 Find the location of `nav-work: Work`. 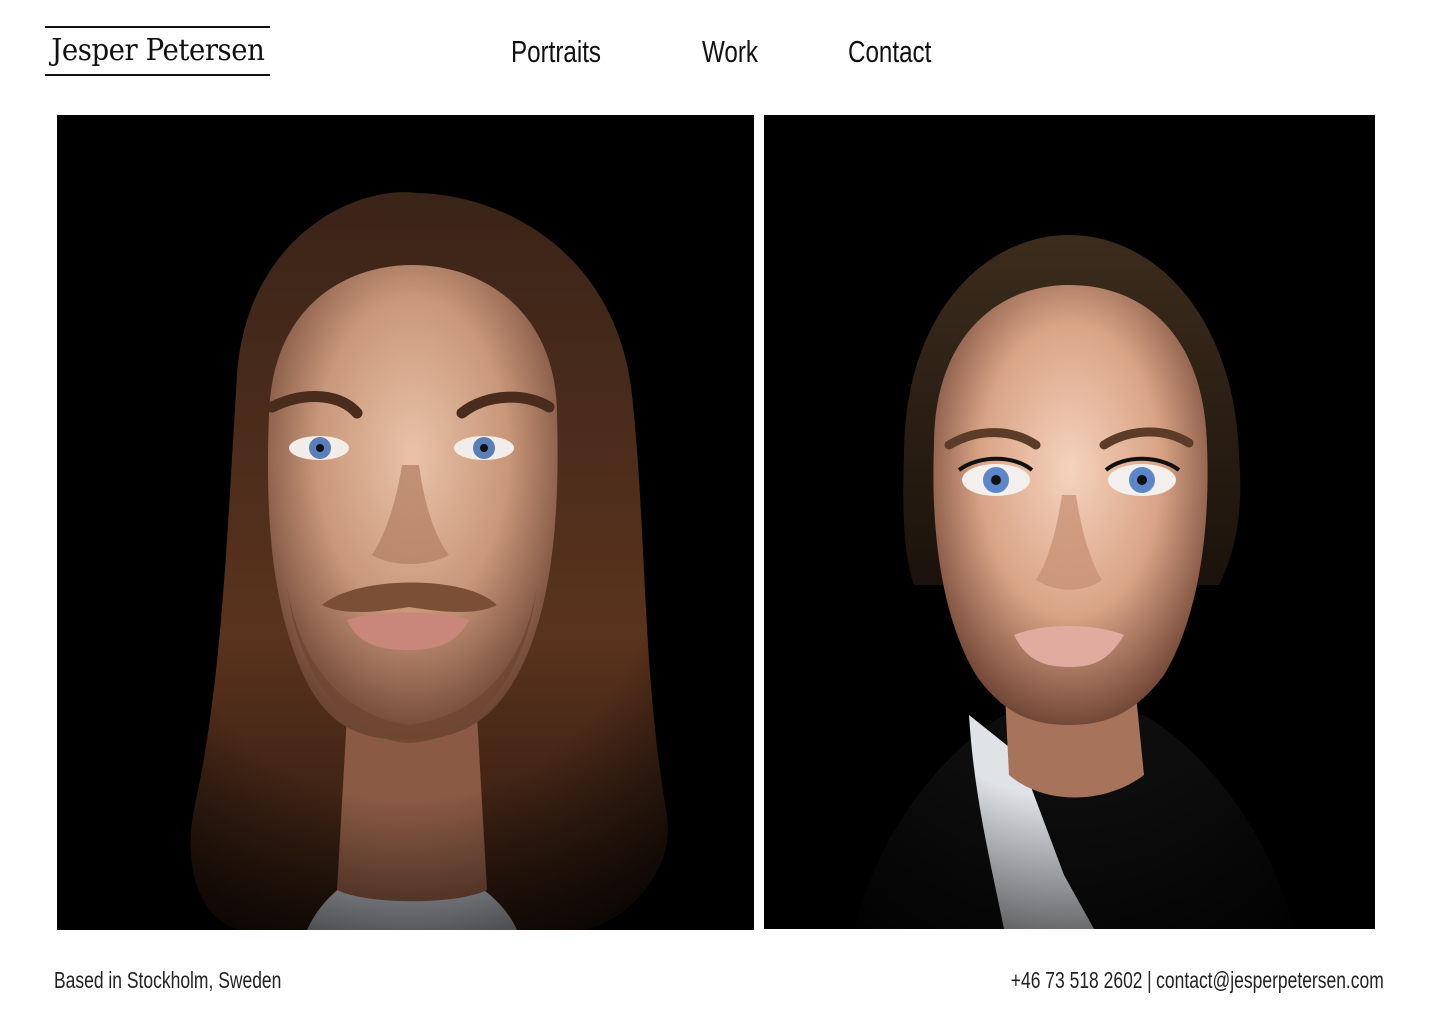

nav-work: Work is located at coordinates (730, 52).